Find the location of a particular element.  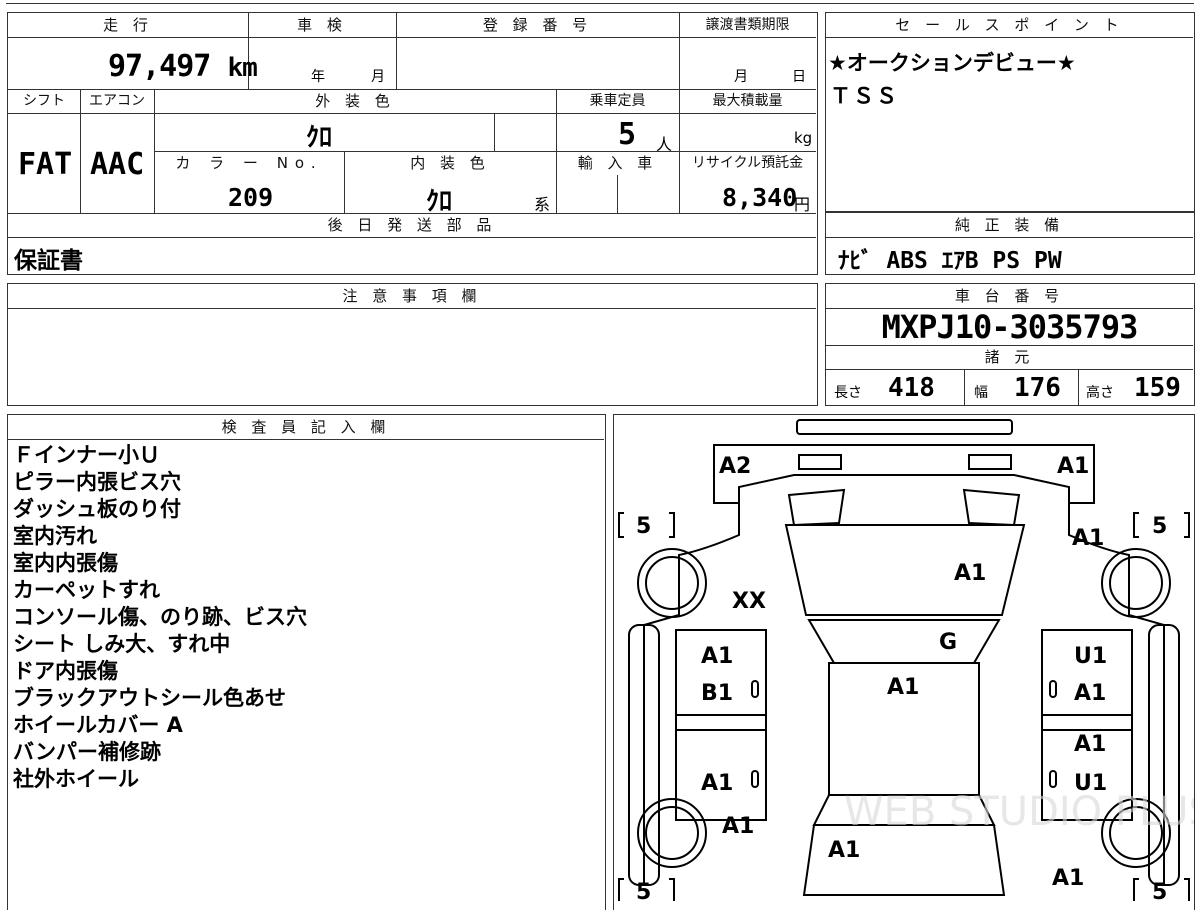

exterior-color-header: 外 装 色 is located at coordinates (355, 101).